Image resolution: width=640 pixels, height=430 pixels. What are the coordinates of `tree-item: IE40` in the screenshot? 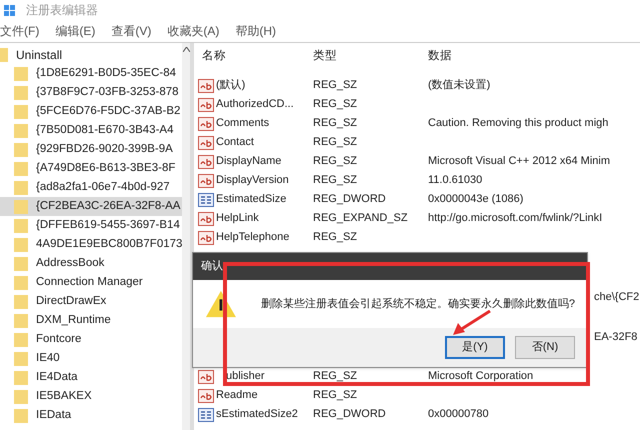 It's located at (91, 358).